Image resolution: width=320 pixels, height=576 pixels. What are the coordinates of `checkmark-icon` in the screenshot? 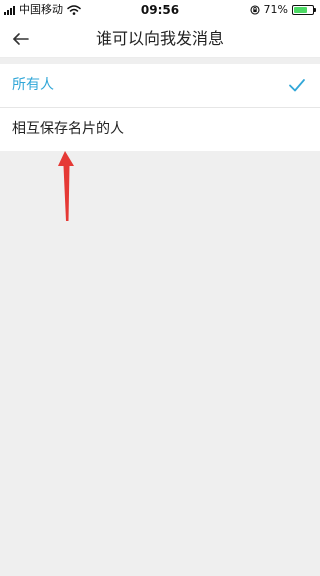 It's located at (297, 85).